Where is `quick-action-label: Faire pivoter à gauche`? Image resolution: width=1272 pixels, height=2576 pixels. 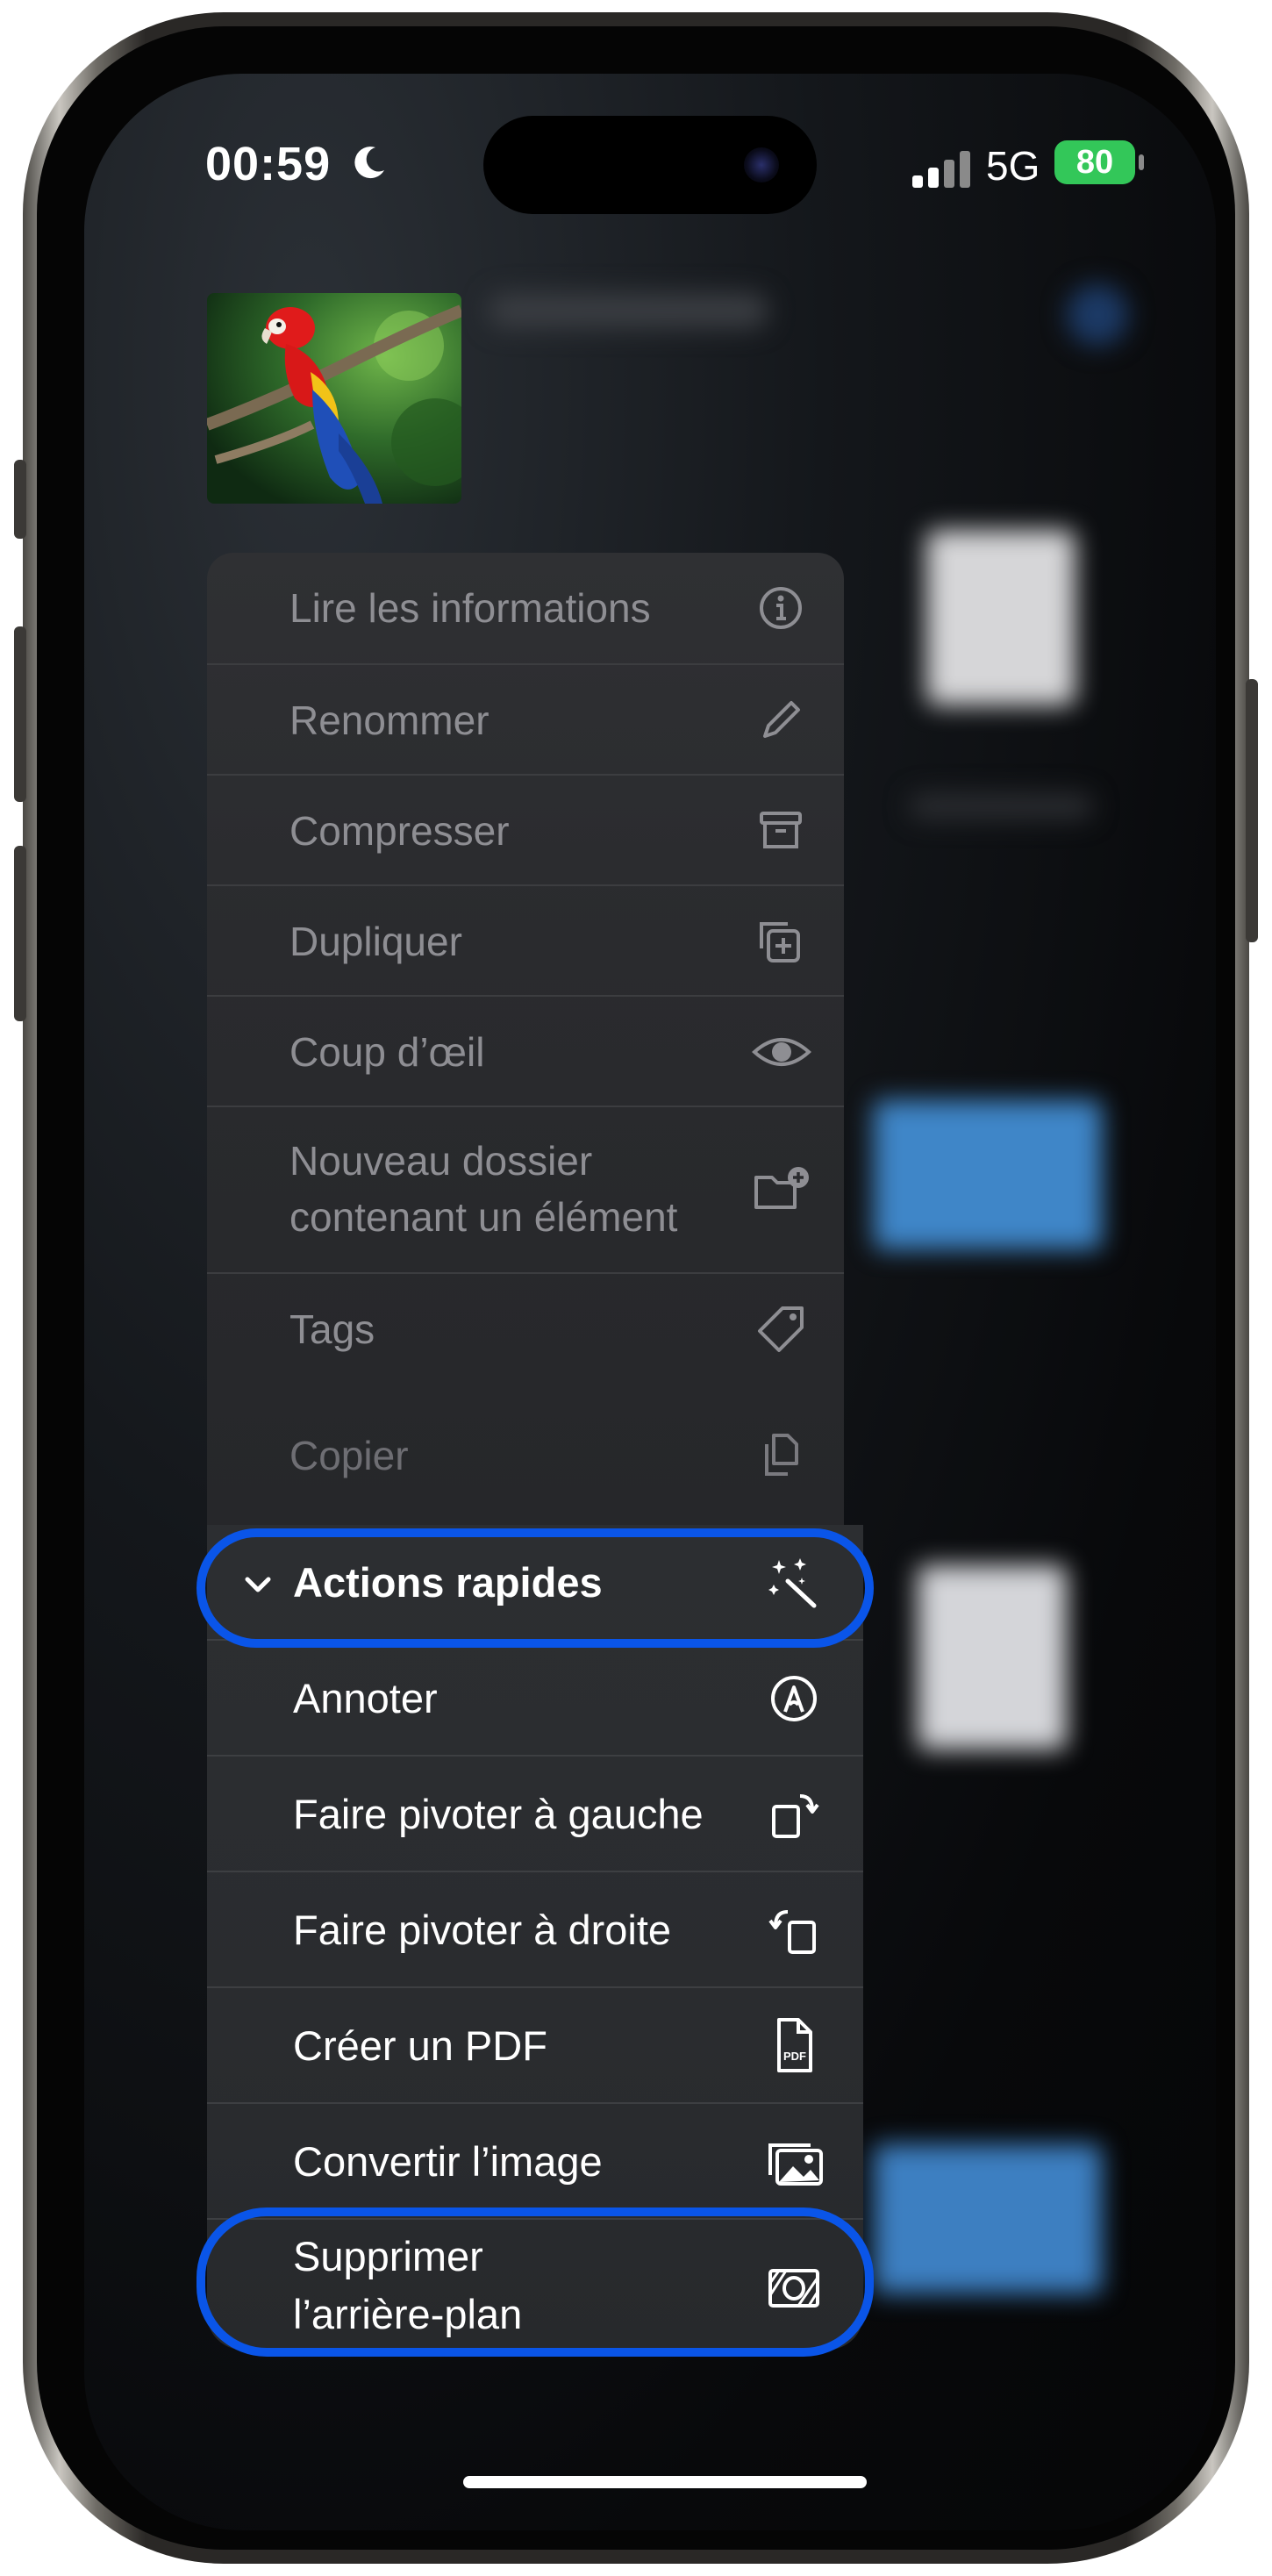 quick-action-label: Faire pivoter à gauche is located at coordinates (498, 1814).